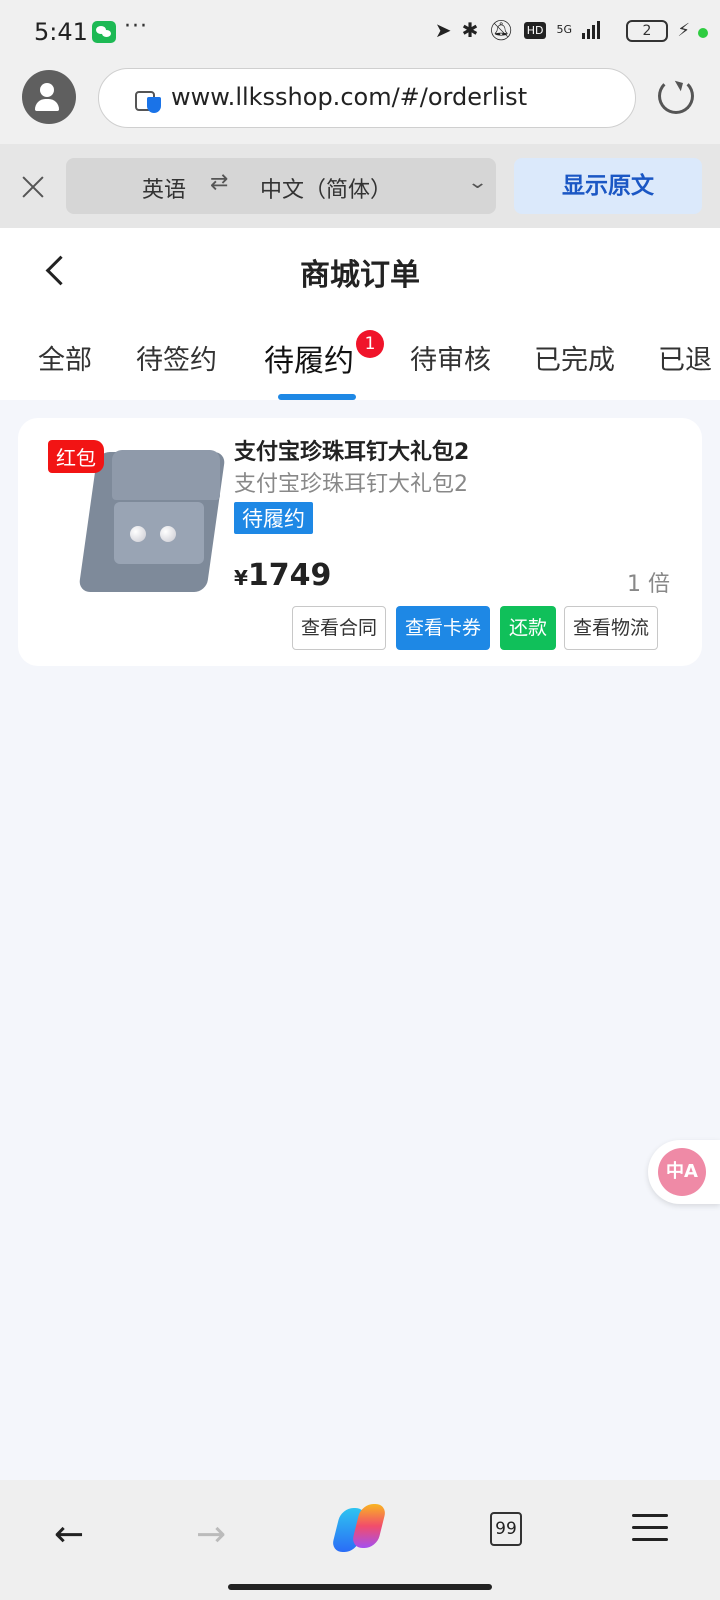  What do you see at coordinates (164, 188) in the screenshot?
I see `source-language: 英语` at bounding box center [164, 188].